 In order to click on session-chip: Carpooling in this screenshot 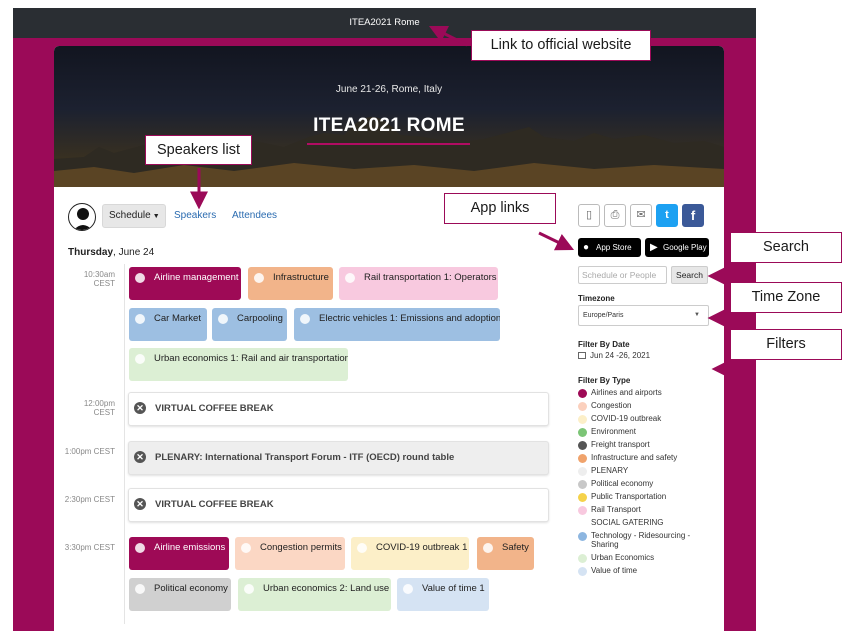, I will do `click(249, 324)`.